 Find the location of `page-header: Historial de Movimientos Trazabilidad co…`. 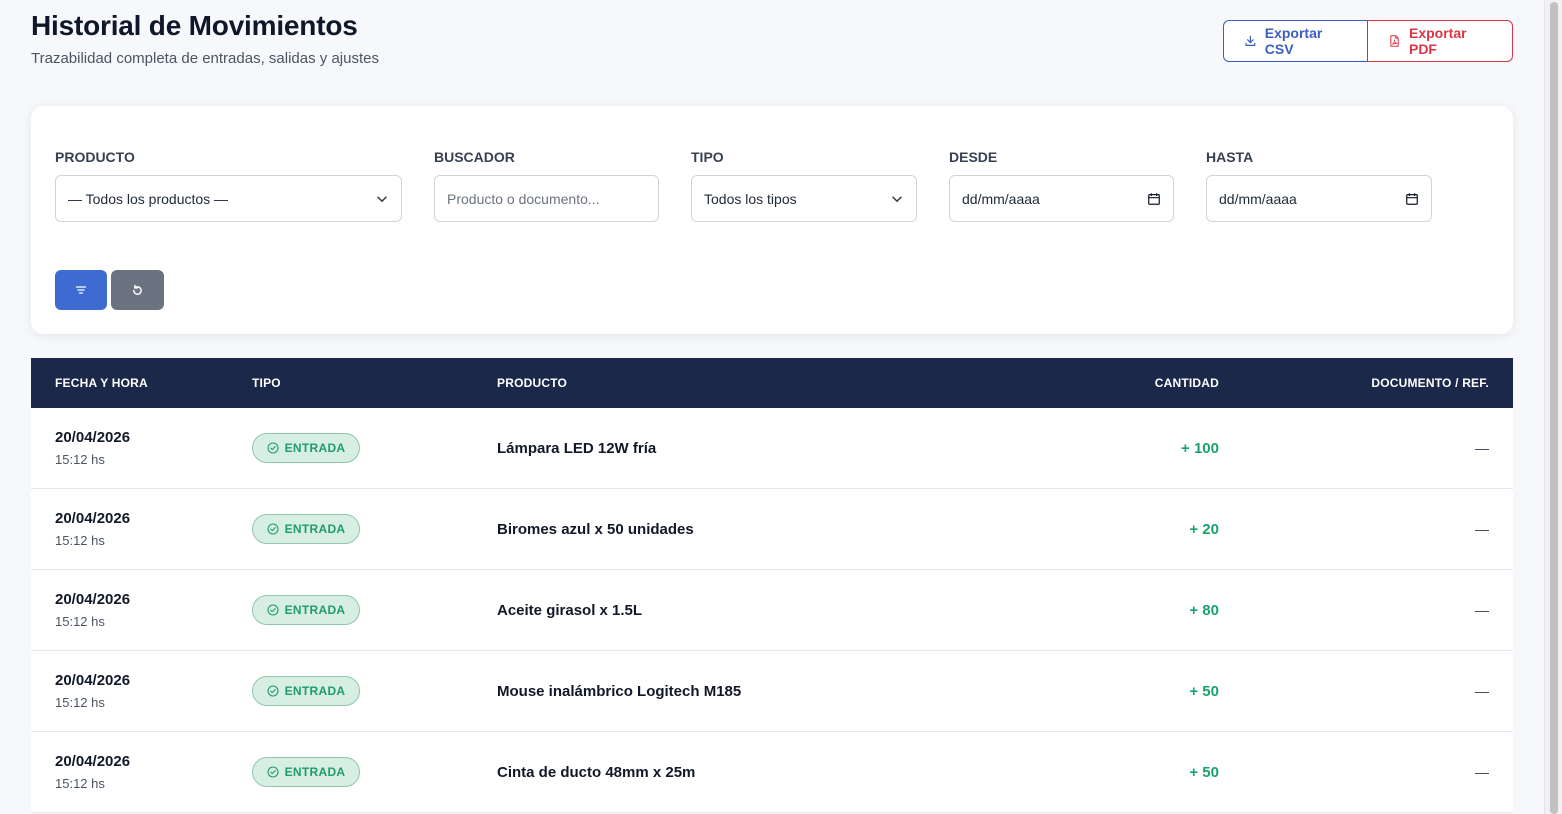

page-header: Historial de Movimientos Trazabilidad co… is located at coordinates (205, 37).